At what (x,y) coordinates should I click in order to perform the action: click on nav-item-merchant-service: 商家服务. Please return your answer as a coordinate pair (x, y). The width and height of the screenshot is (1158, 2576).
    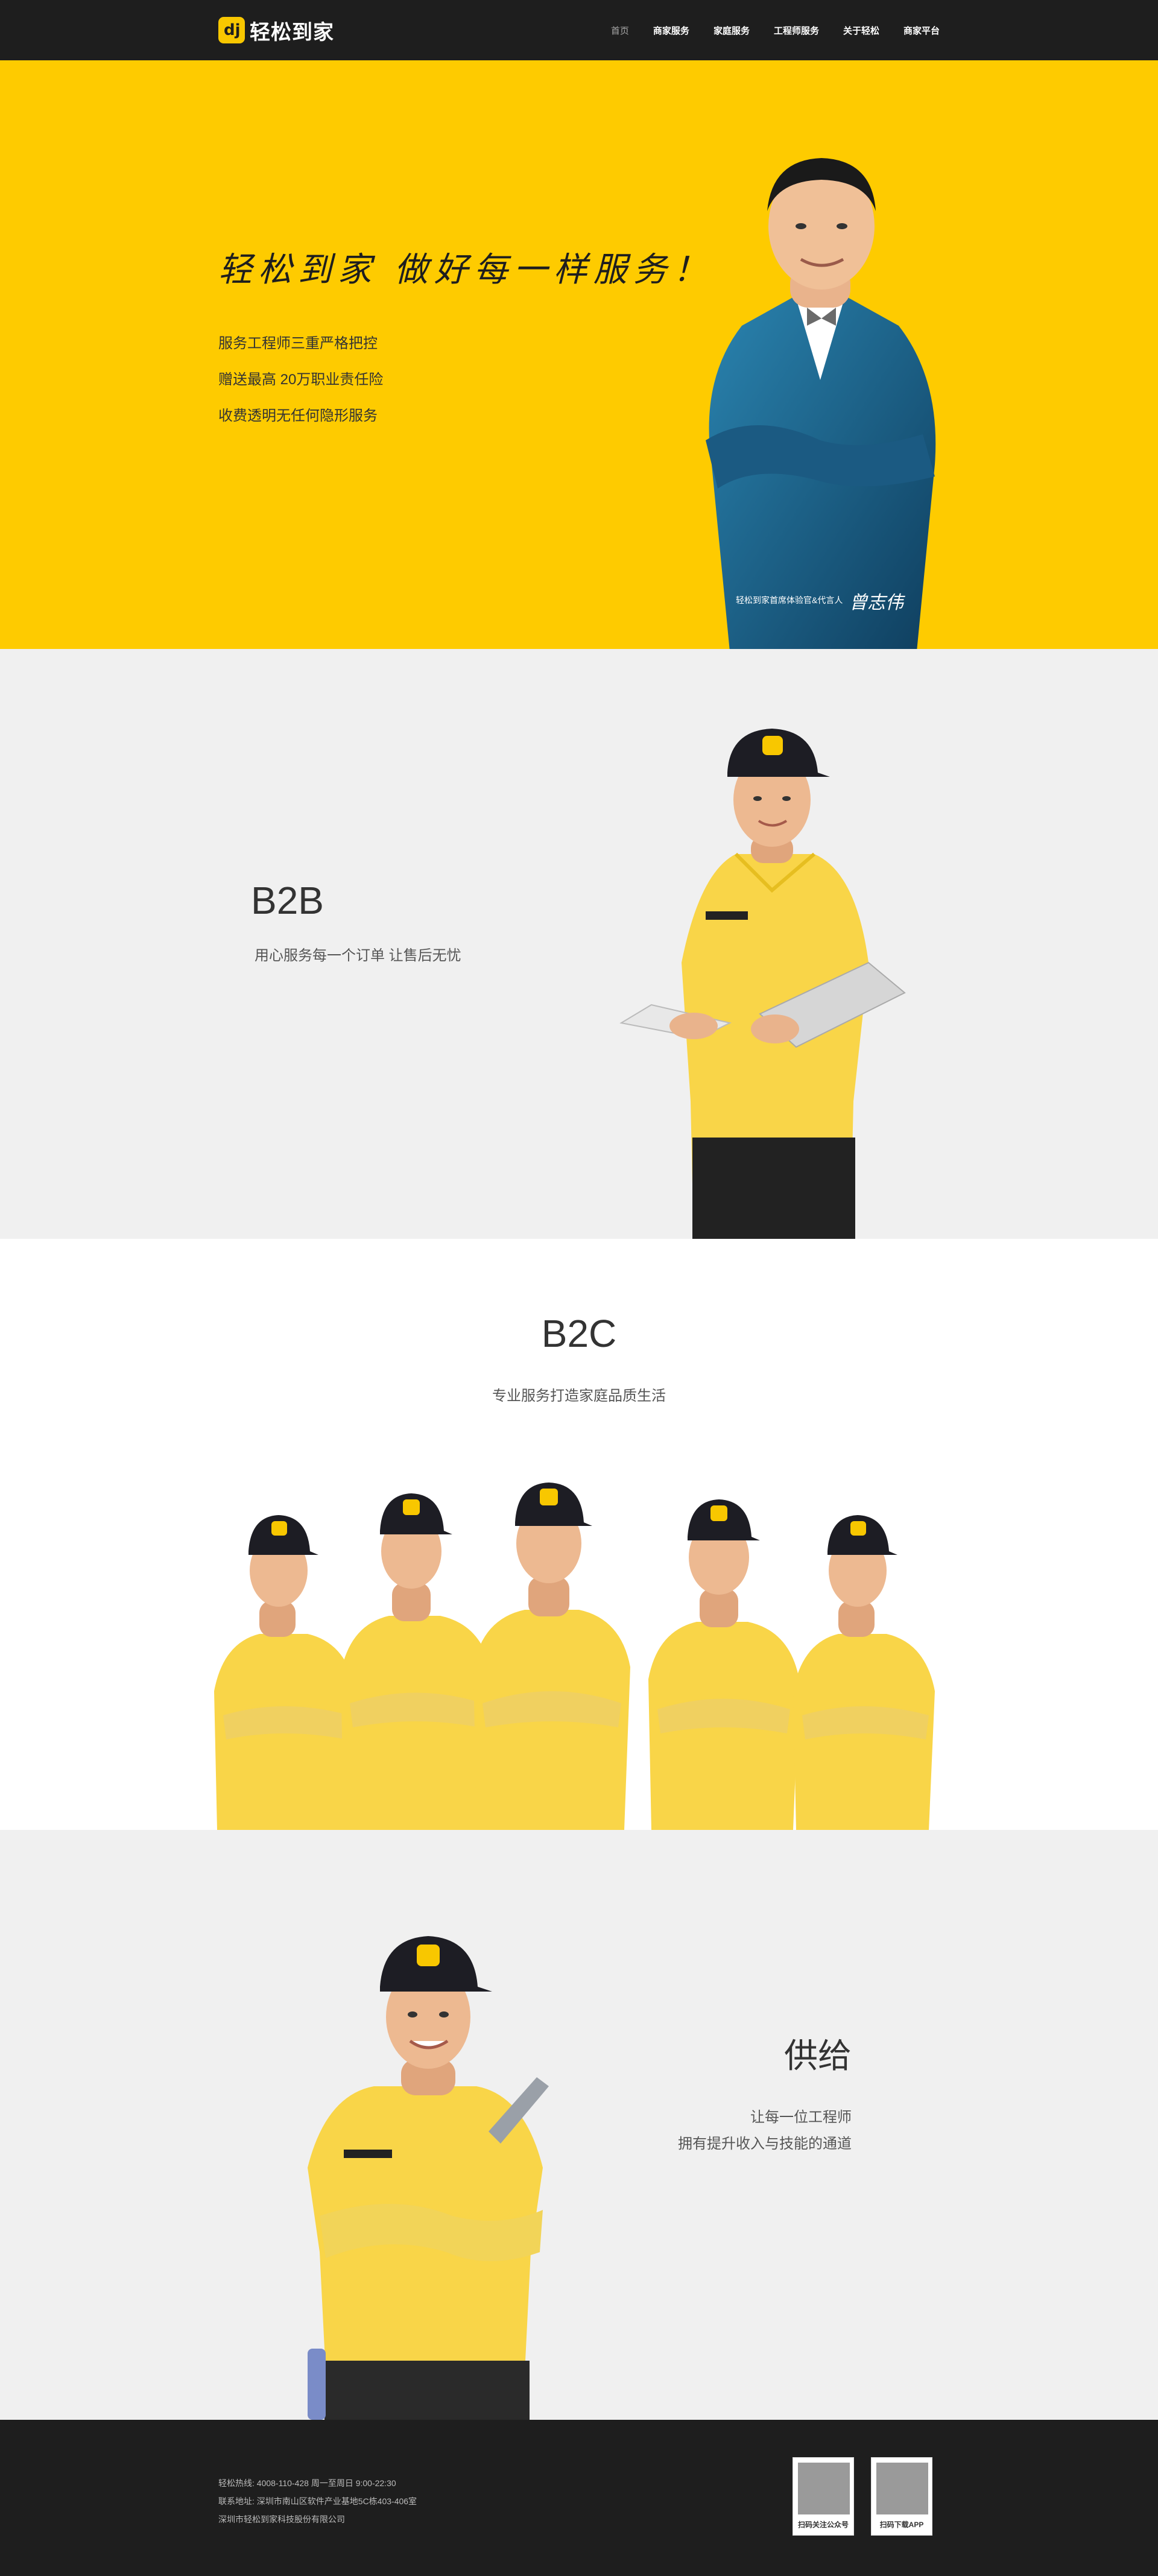
    Looking at the image, I should click on (671, 30).